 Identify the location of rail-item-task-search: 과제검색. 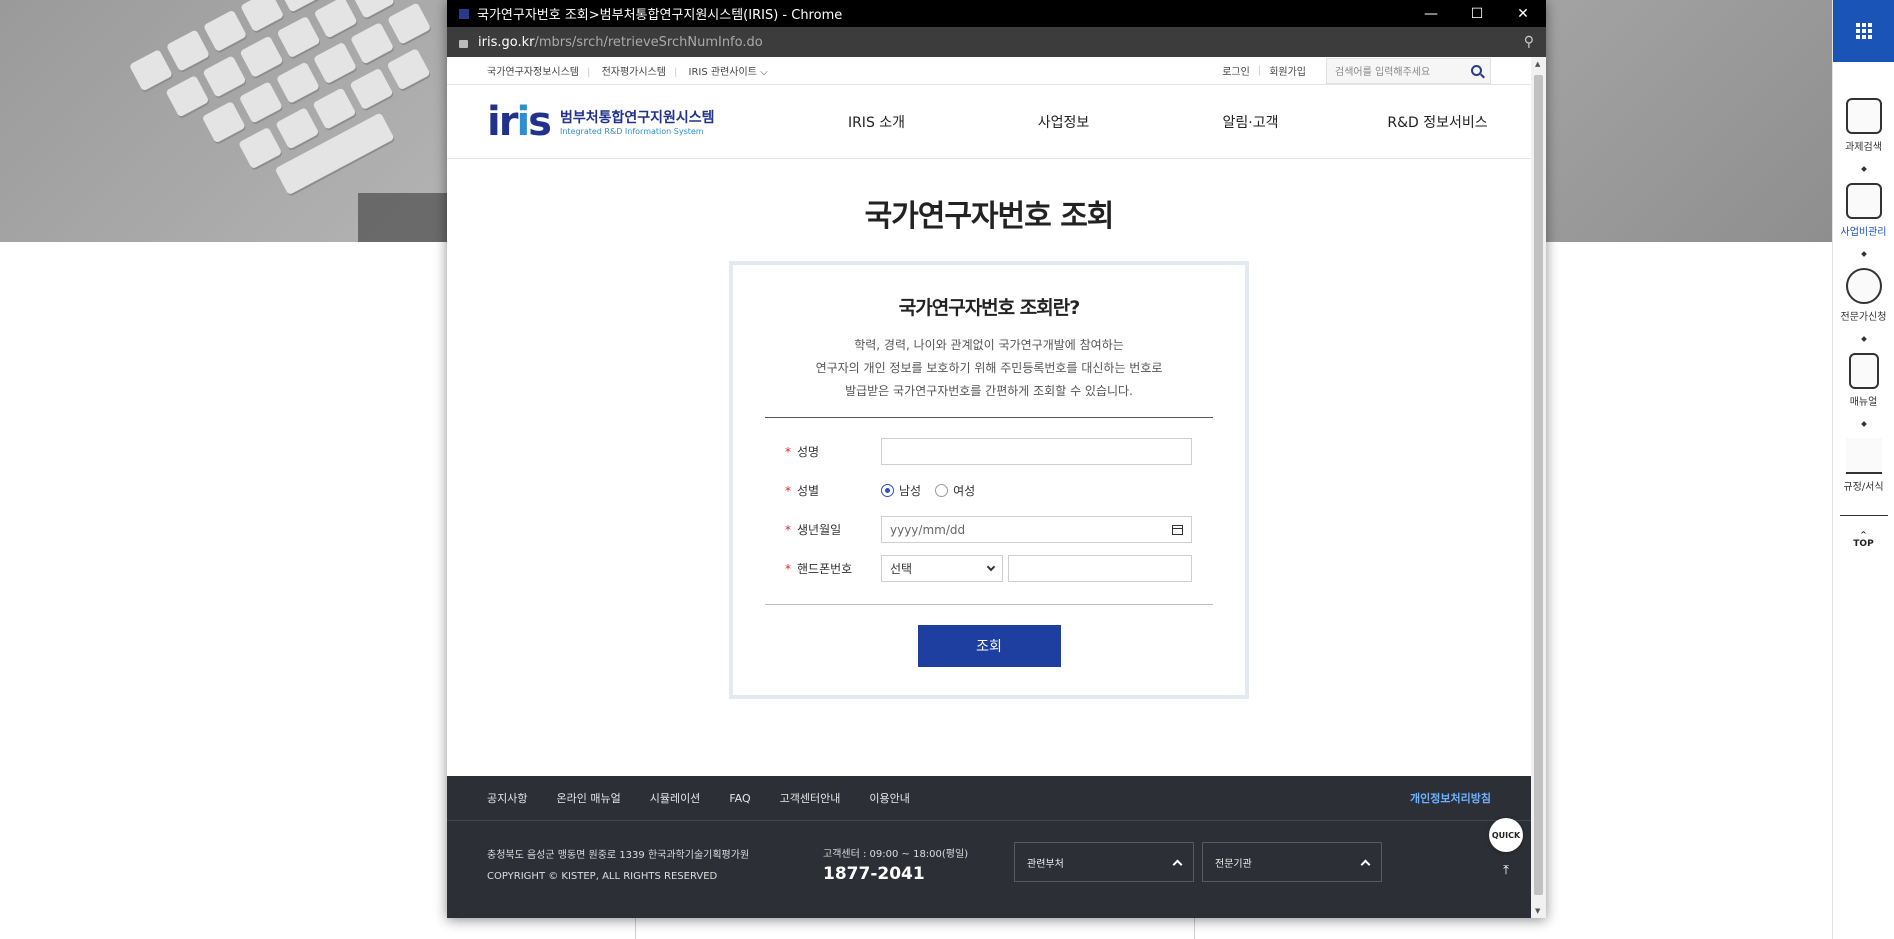
(1863, 125).